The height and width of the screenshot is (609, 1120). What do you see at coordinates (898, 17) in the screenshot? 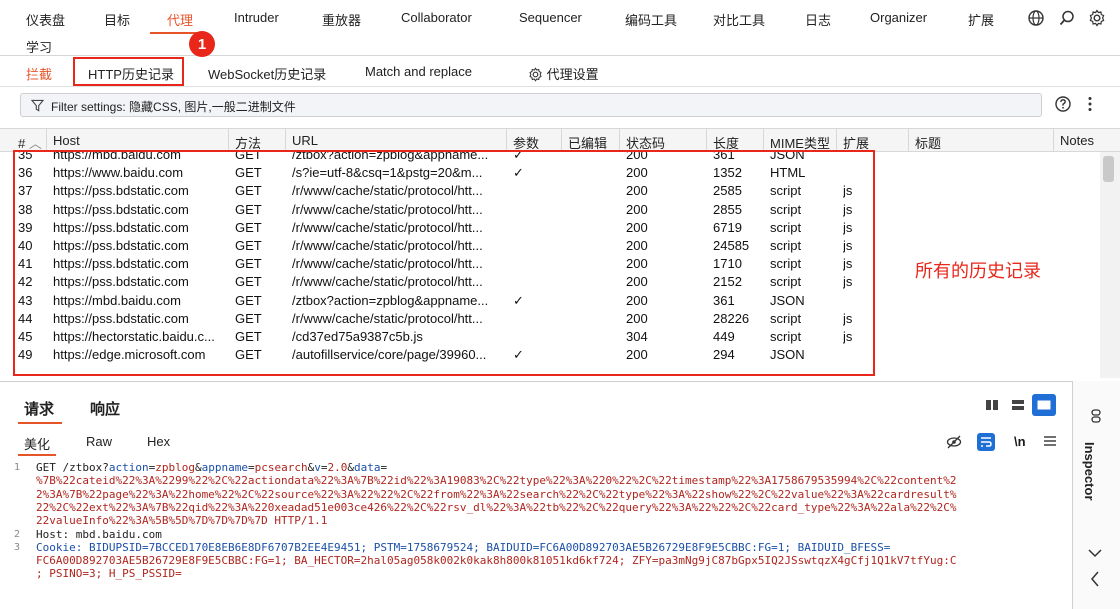
I see `tab-organizer: Organizer` at bounding box center [898, 17].